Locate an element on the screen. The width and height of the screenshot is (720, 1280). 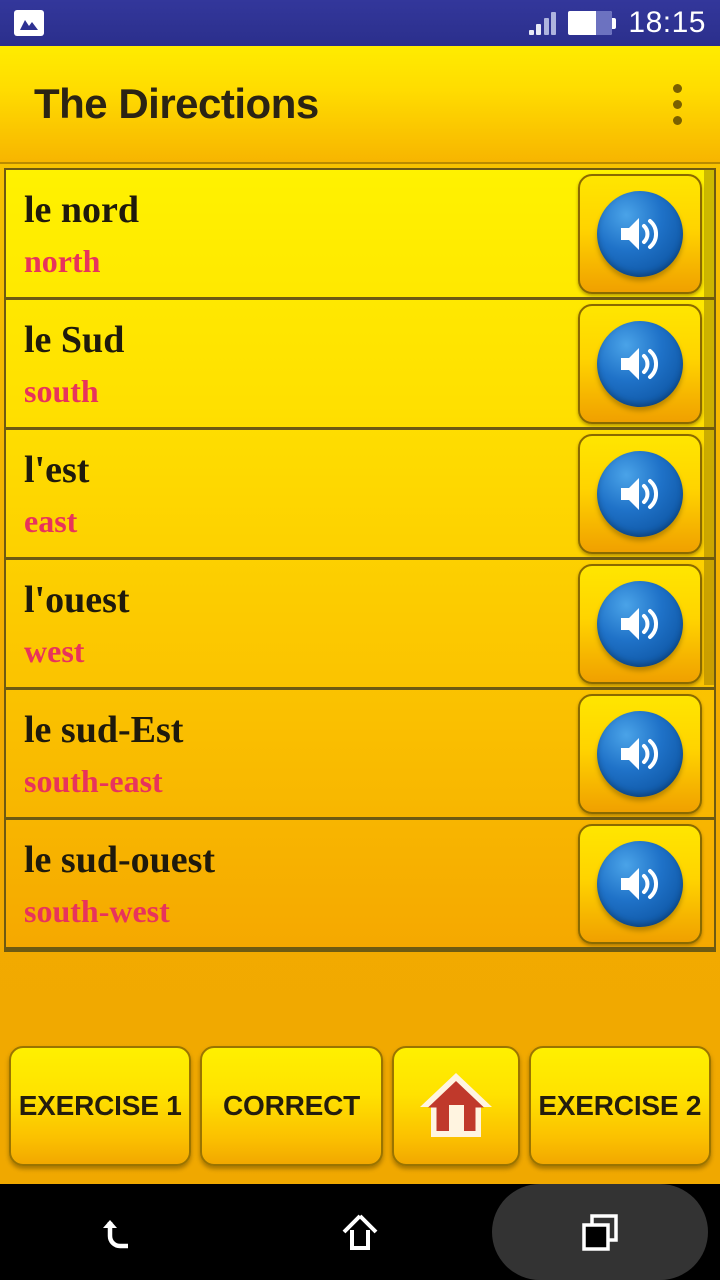
bottom-button-bar: EXERCISE 1 CORRECT EXERCISE 2 is located at coordinates (360, 1115).